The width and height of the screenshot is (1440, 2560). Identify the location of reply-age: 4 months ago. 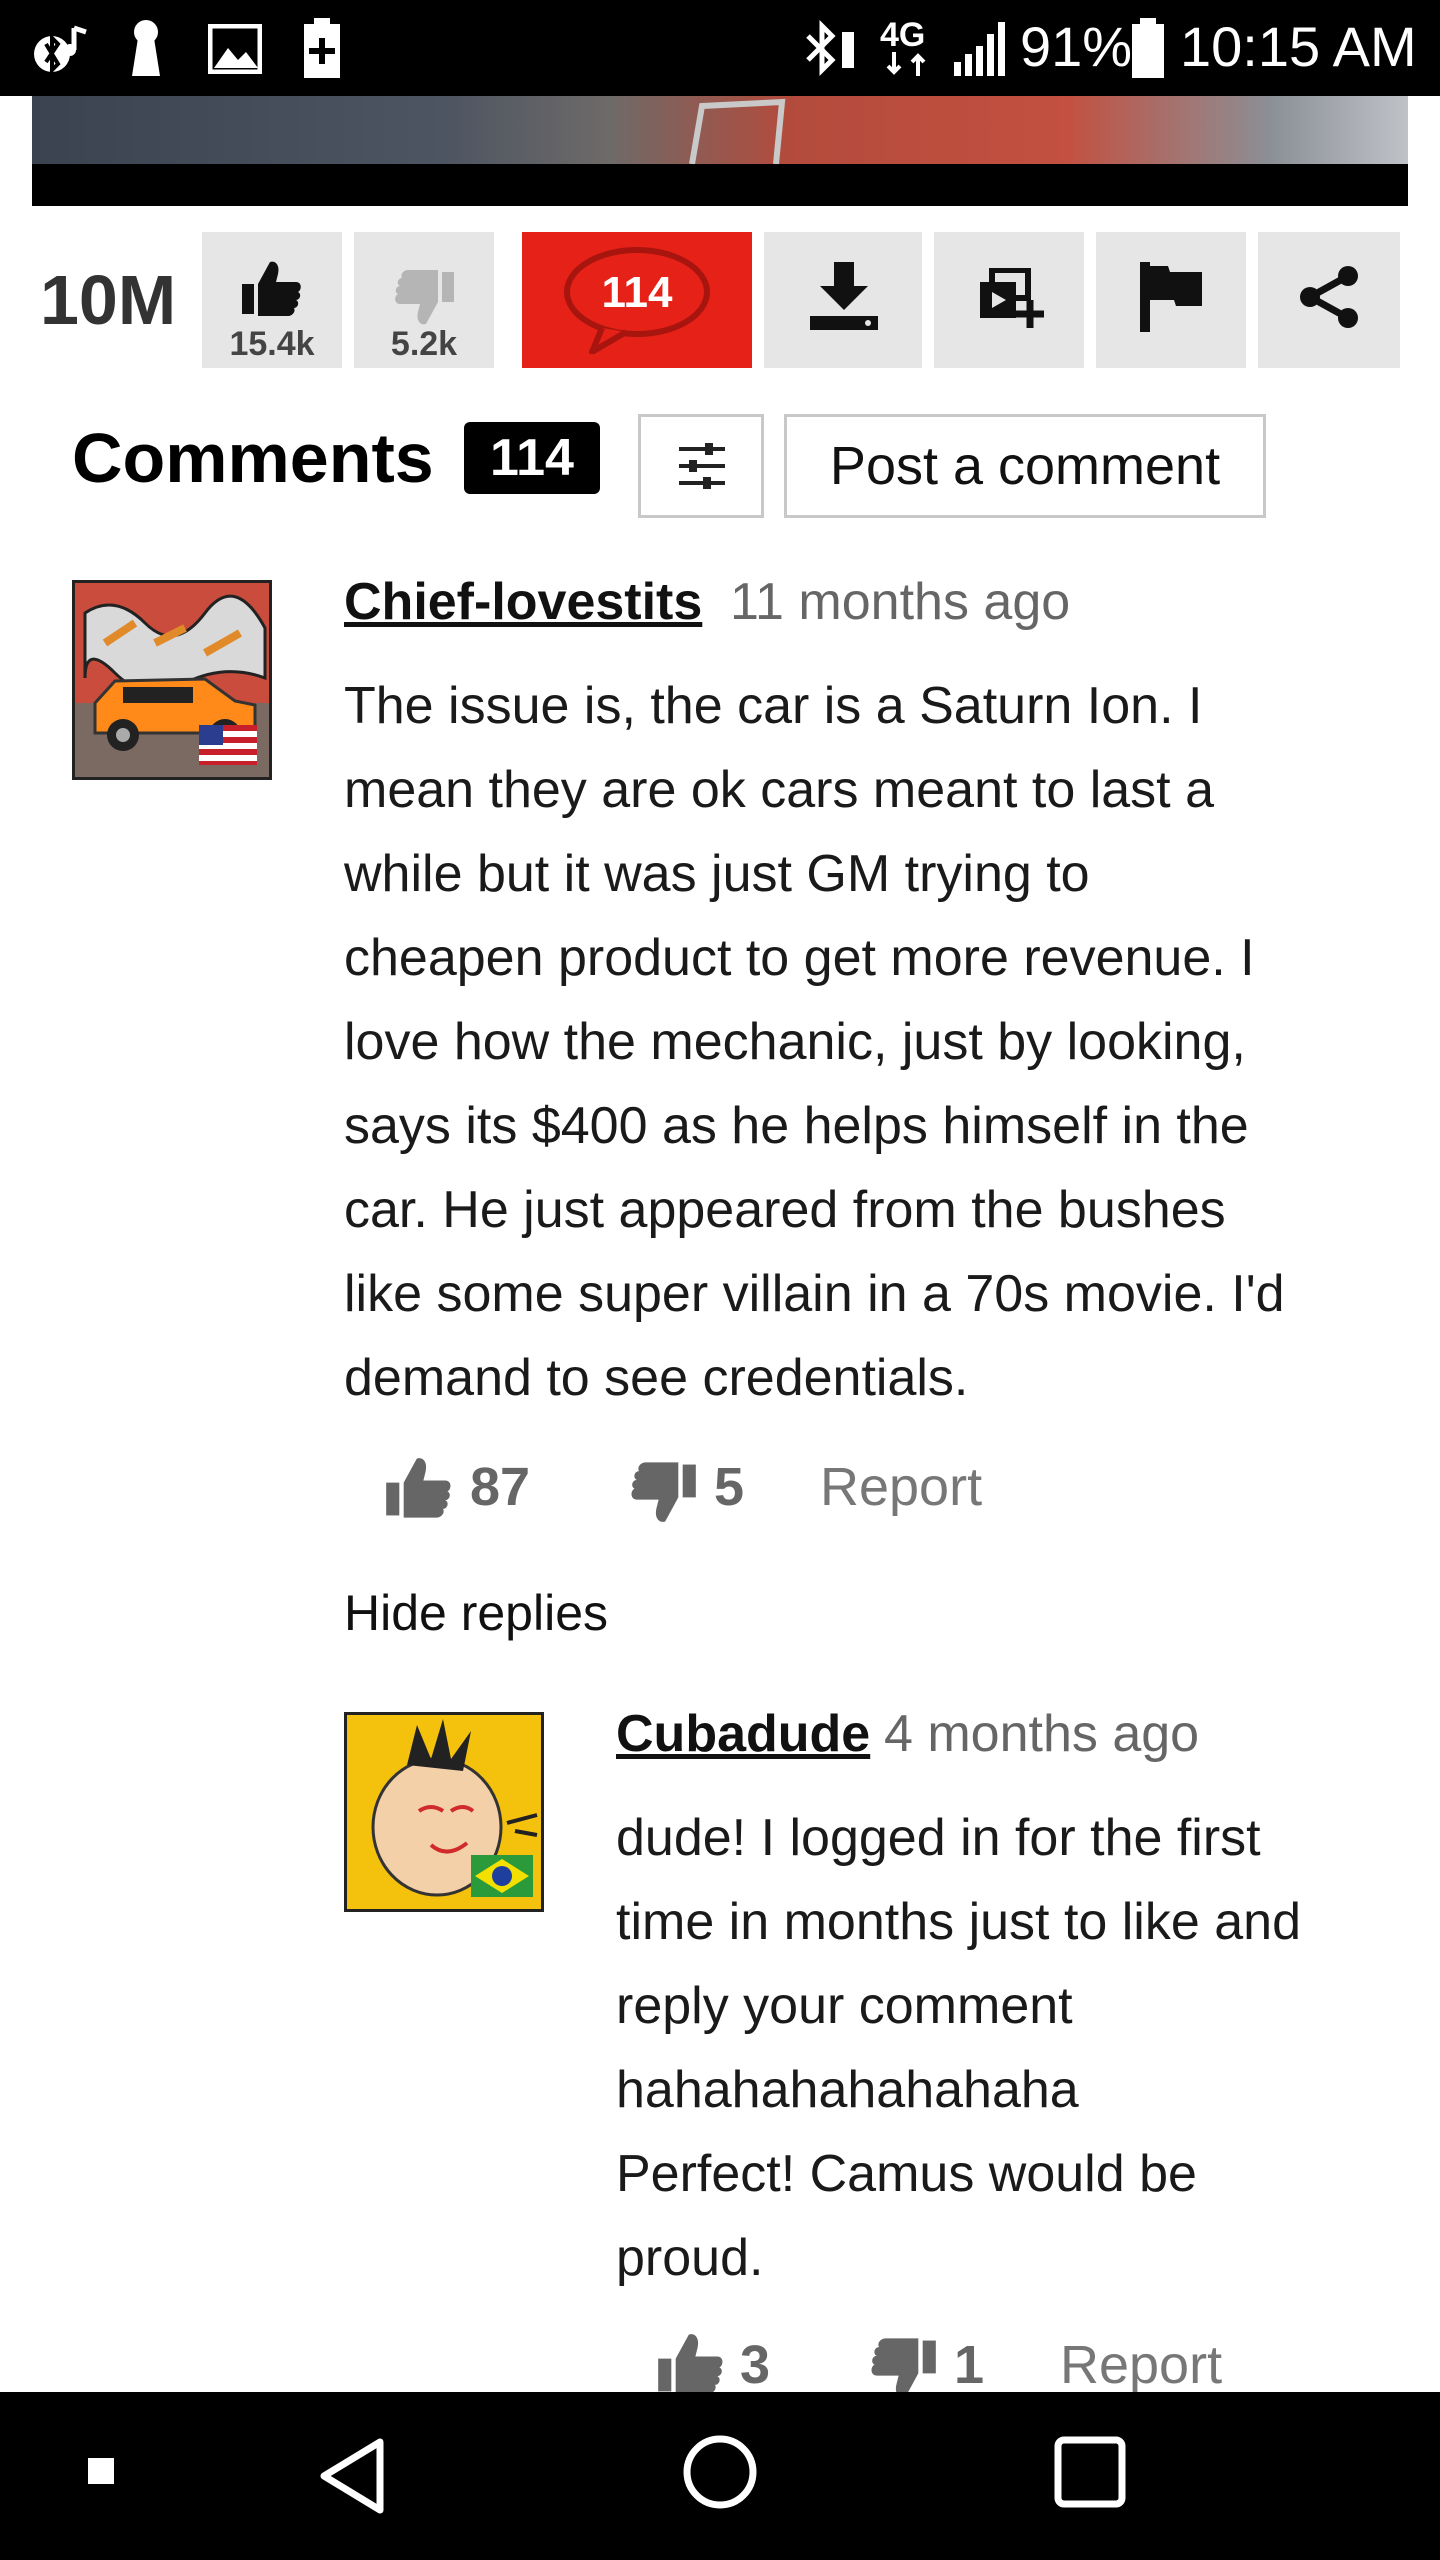
(1042, 1734).